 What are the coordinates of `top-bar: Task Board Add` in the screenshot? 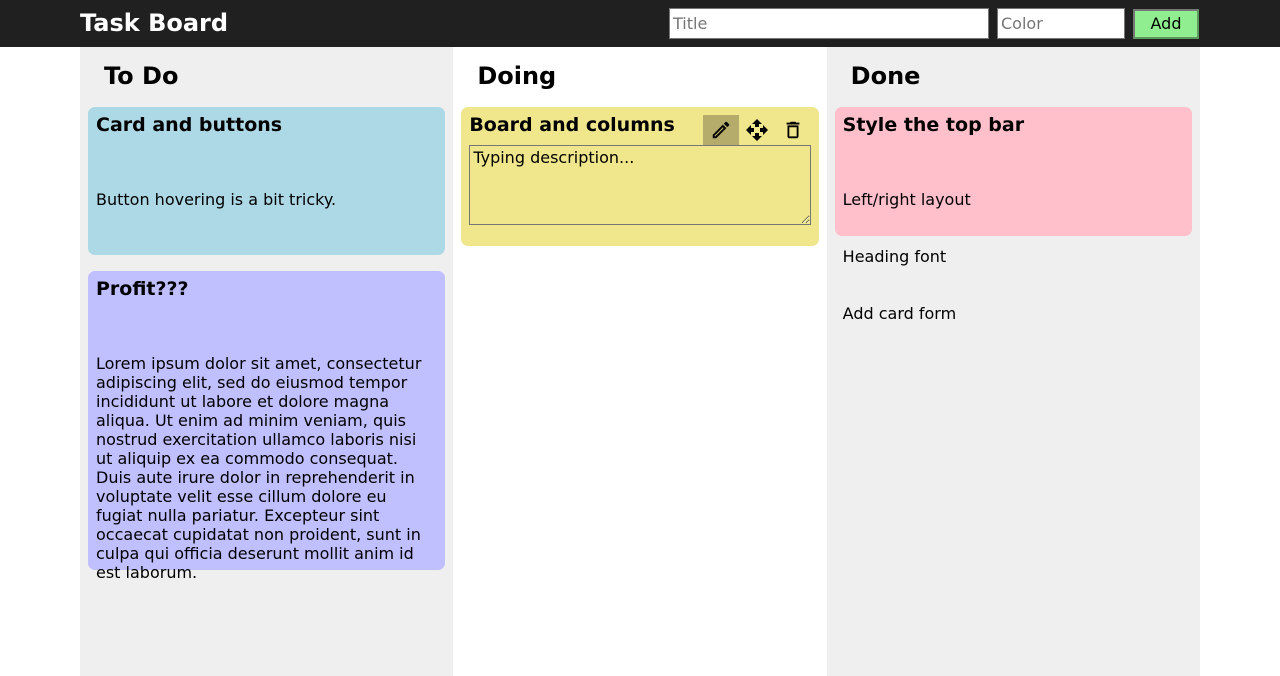 It's located at (640, 23).